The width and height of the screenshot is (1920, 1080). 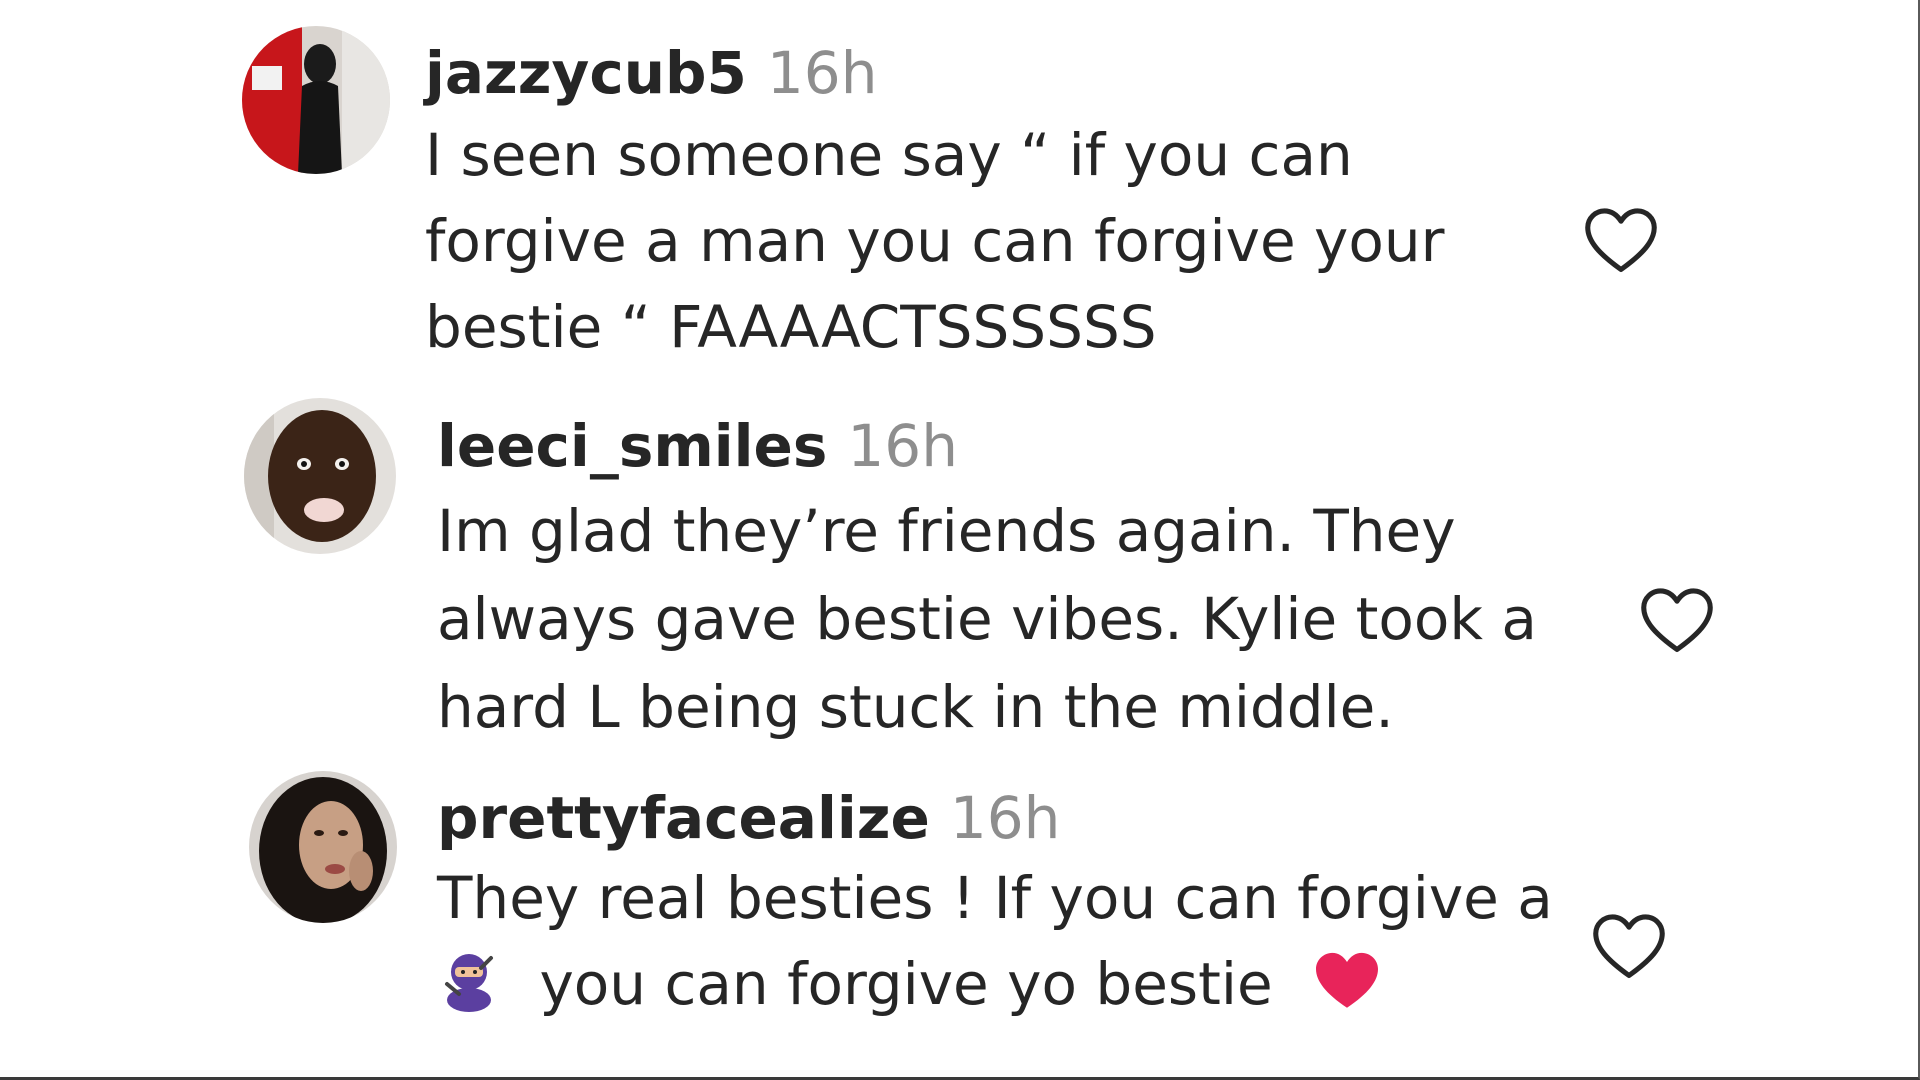 I want to click on comment-line: Im glad they’re friends again. They, so click(x=946, y=531).